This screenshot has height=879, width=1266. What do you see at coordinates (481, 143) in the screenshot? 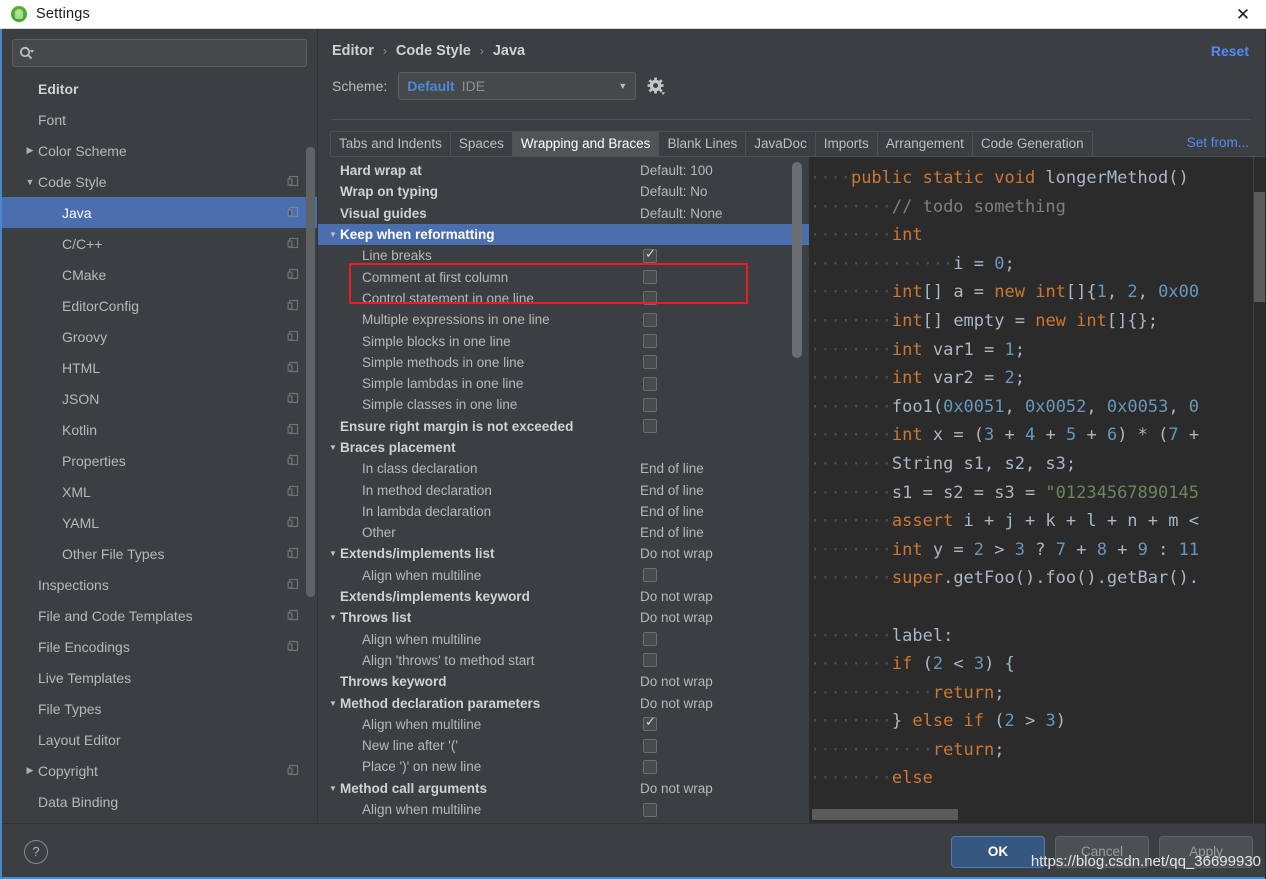
I see `tab-spaces: Spaces` at bounding box center [481, 143].